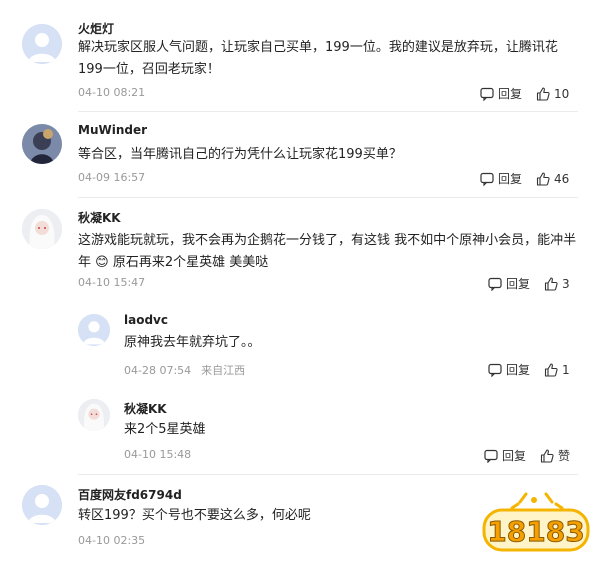 The height and width of the screenshot is (565, 600). I want to click on comment-username: 百度网友fd6794d, so click(130, 494).